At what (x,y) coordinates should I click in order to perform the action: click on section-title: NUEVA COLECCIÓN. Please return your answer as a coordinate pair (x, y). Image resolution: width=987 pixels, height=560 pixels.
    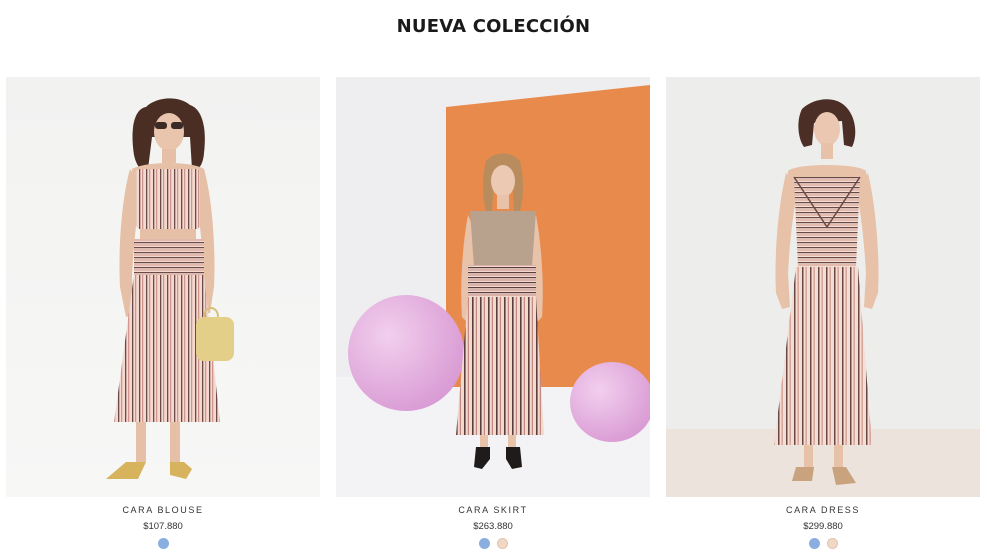
    Looking at the image, I should click on (493, 26).